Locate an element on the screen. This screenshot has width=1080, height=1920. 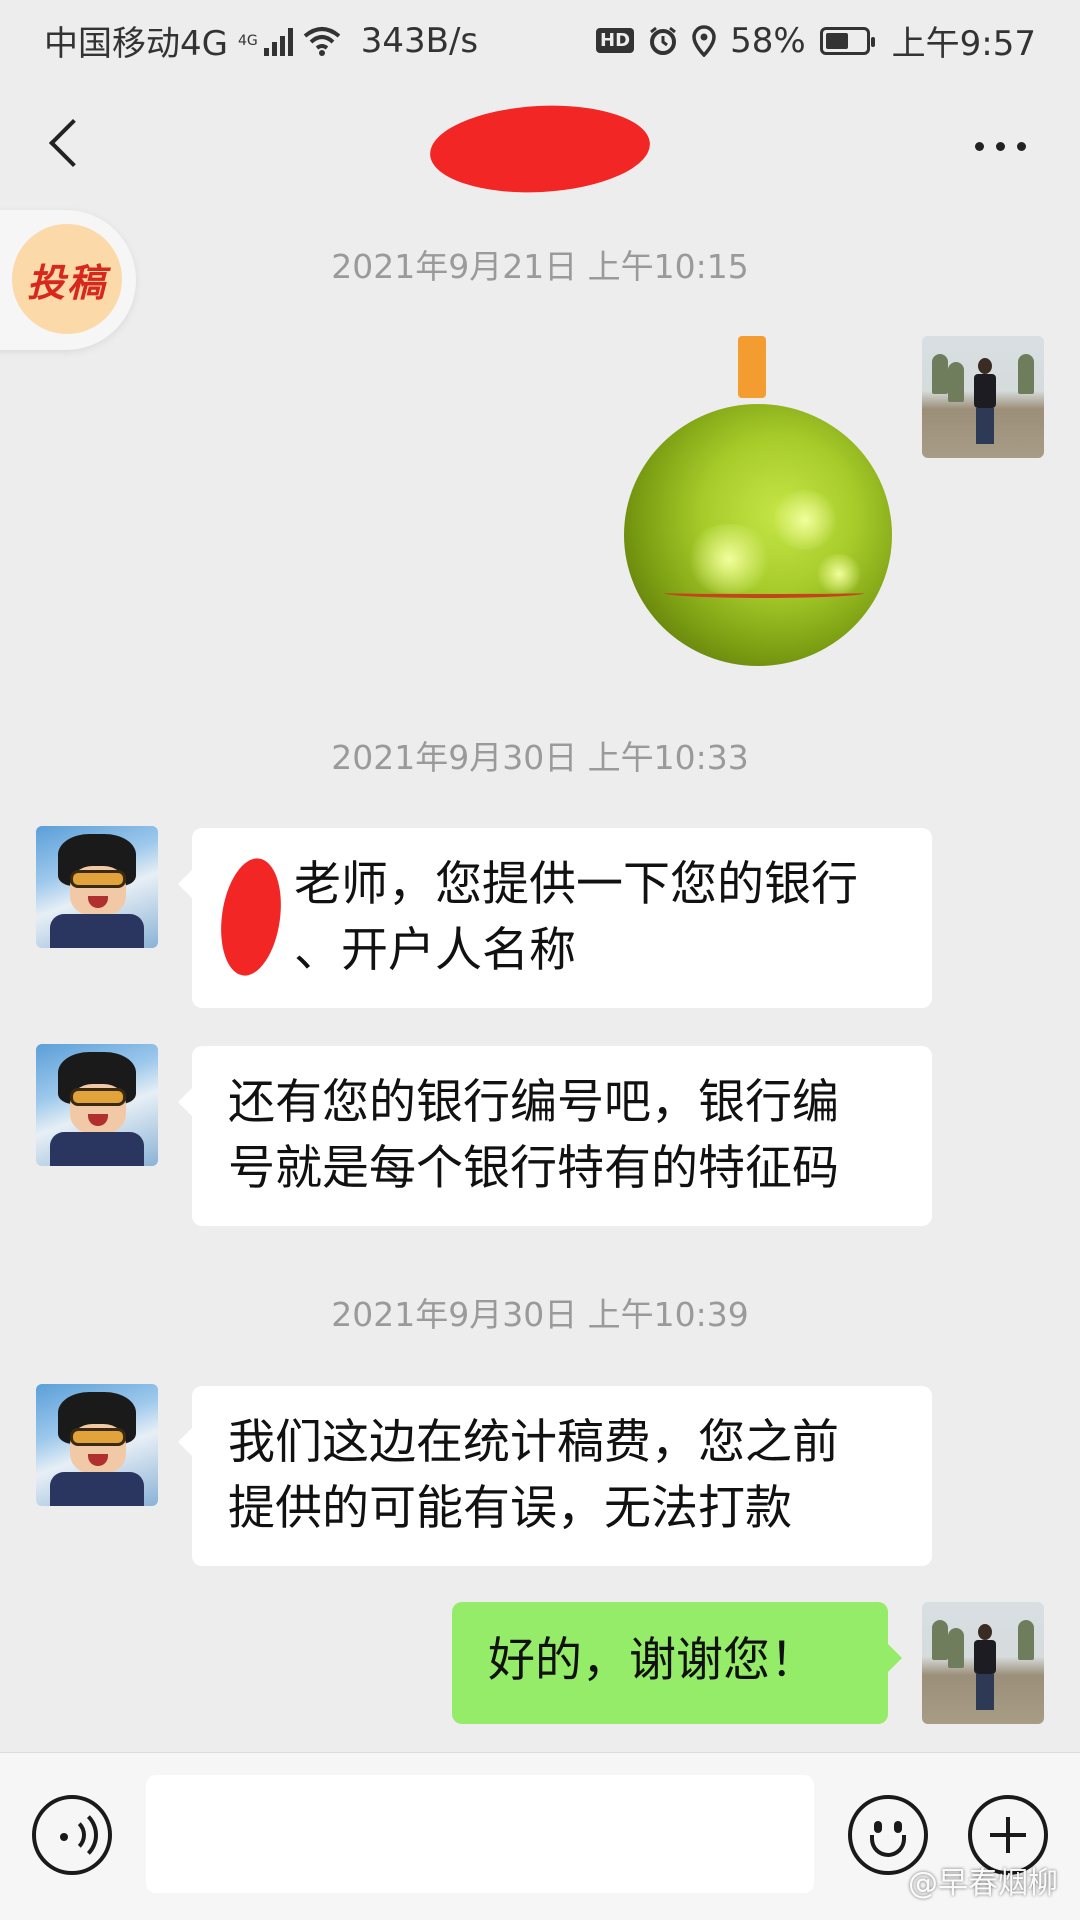
more-dots-icon is located at coordinates (979, 146).